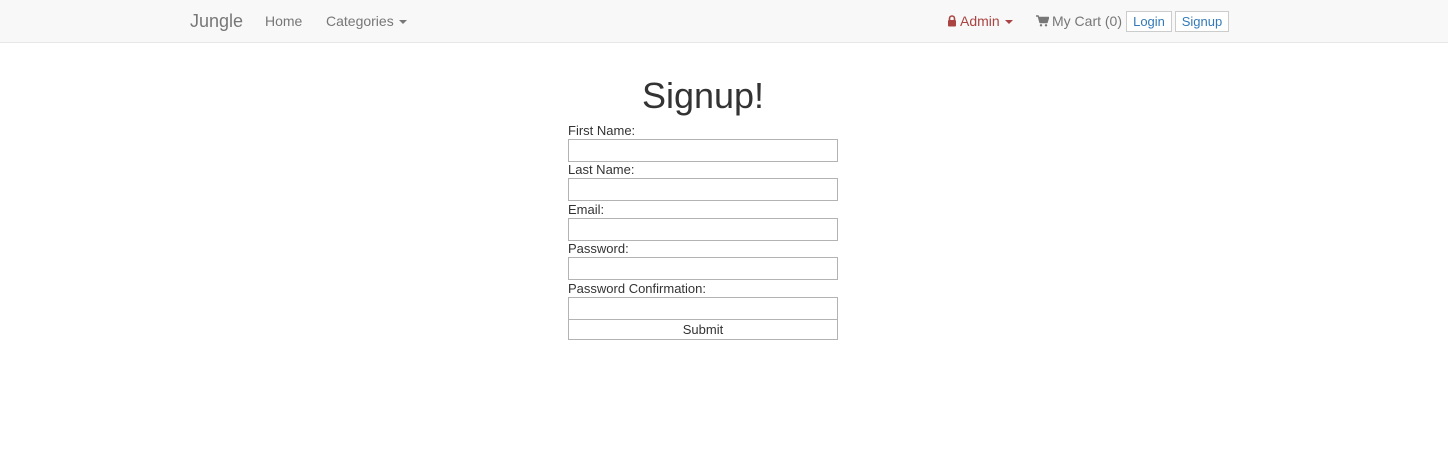 This screenshot has height=470, width=1448. I want to click on cart-label: My Cart (0), so click(1087, 21).